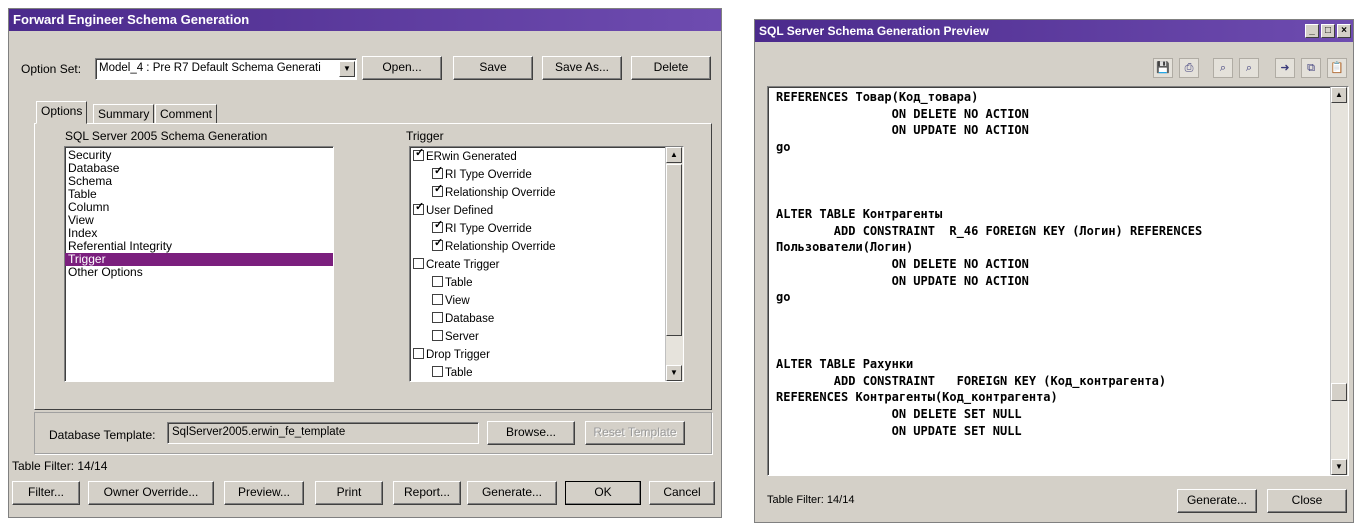 The height and width of the screenshot is (527, 1358). Describe the element at coordinates (199, 220) in the screenshot. I see `category-item: View` at that location.